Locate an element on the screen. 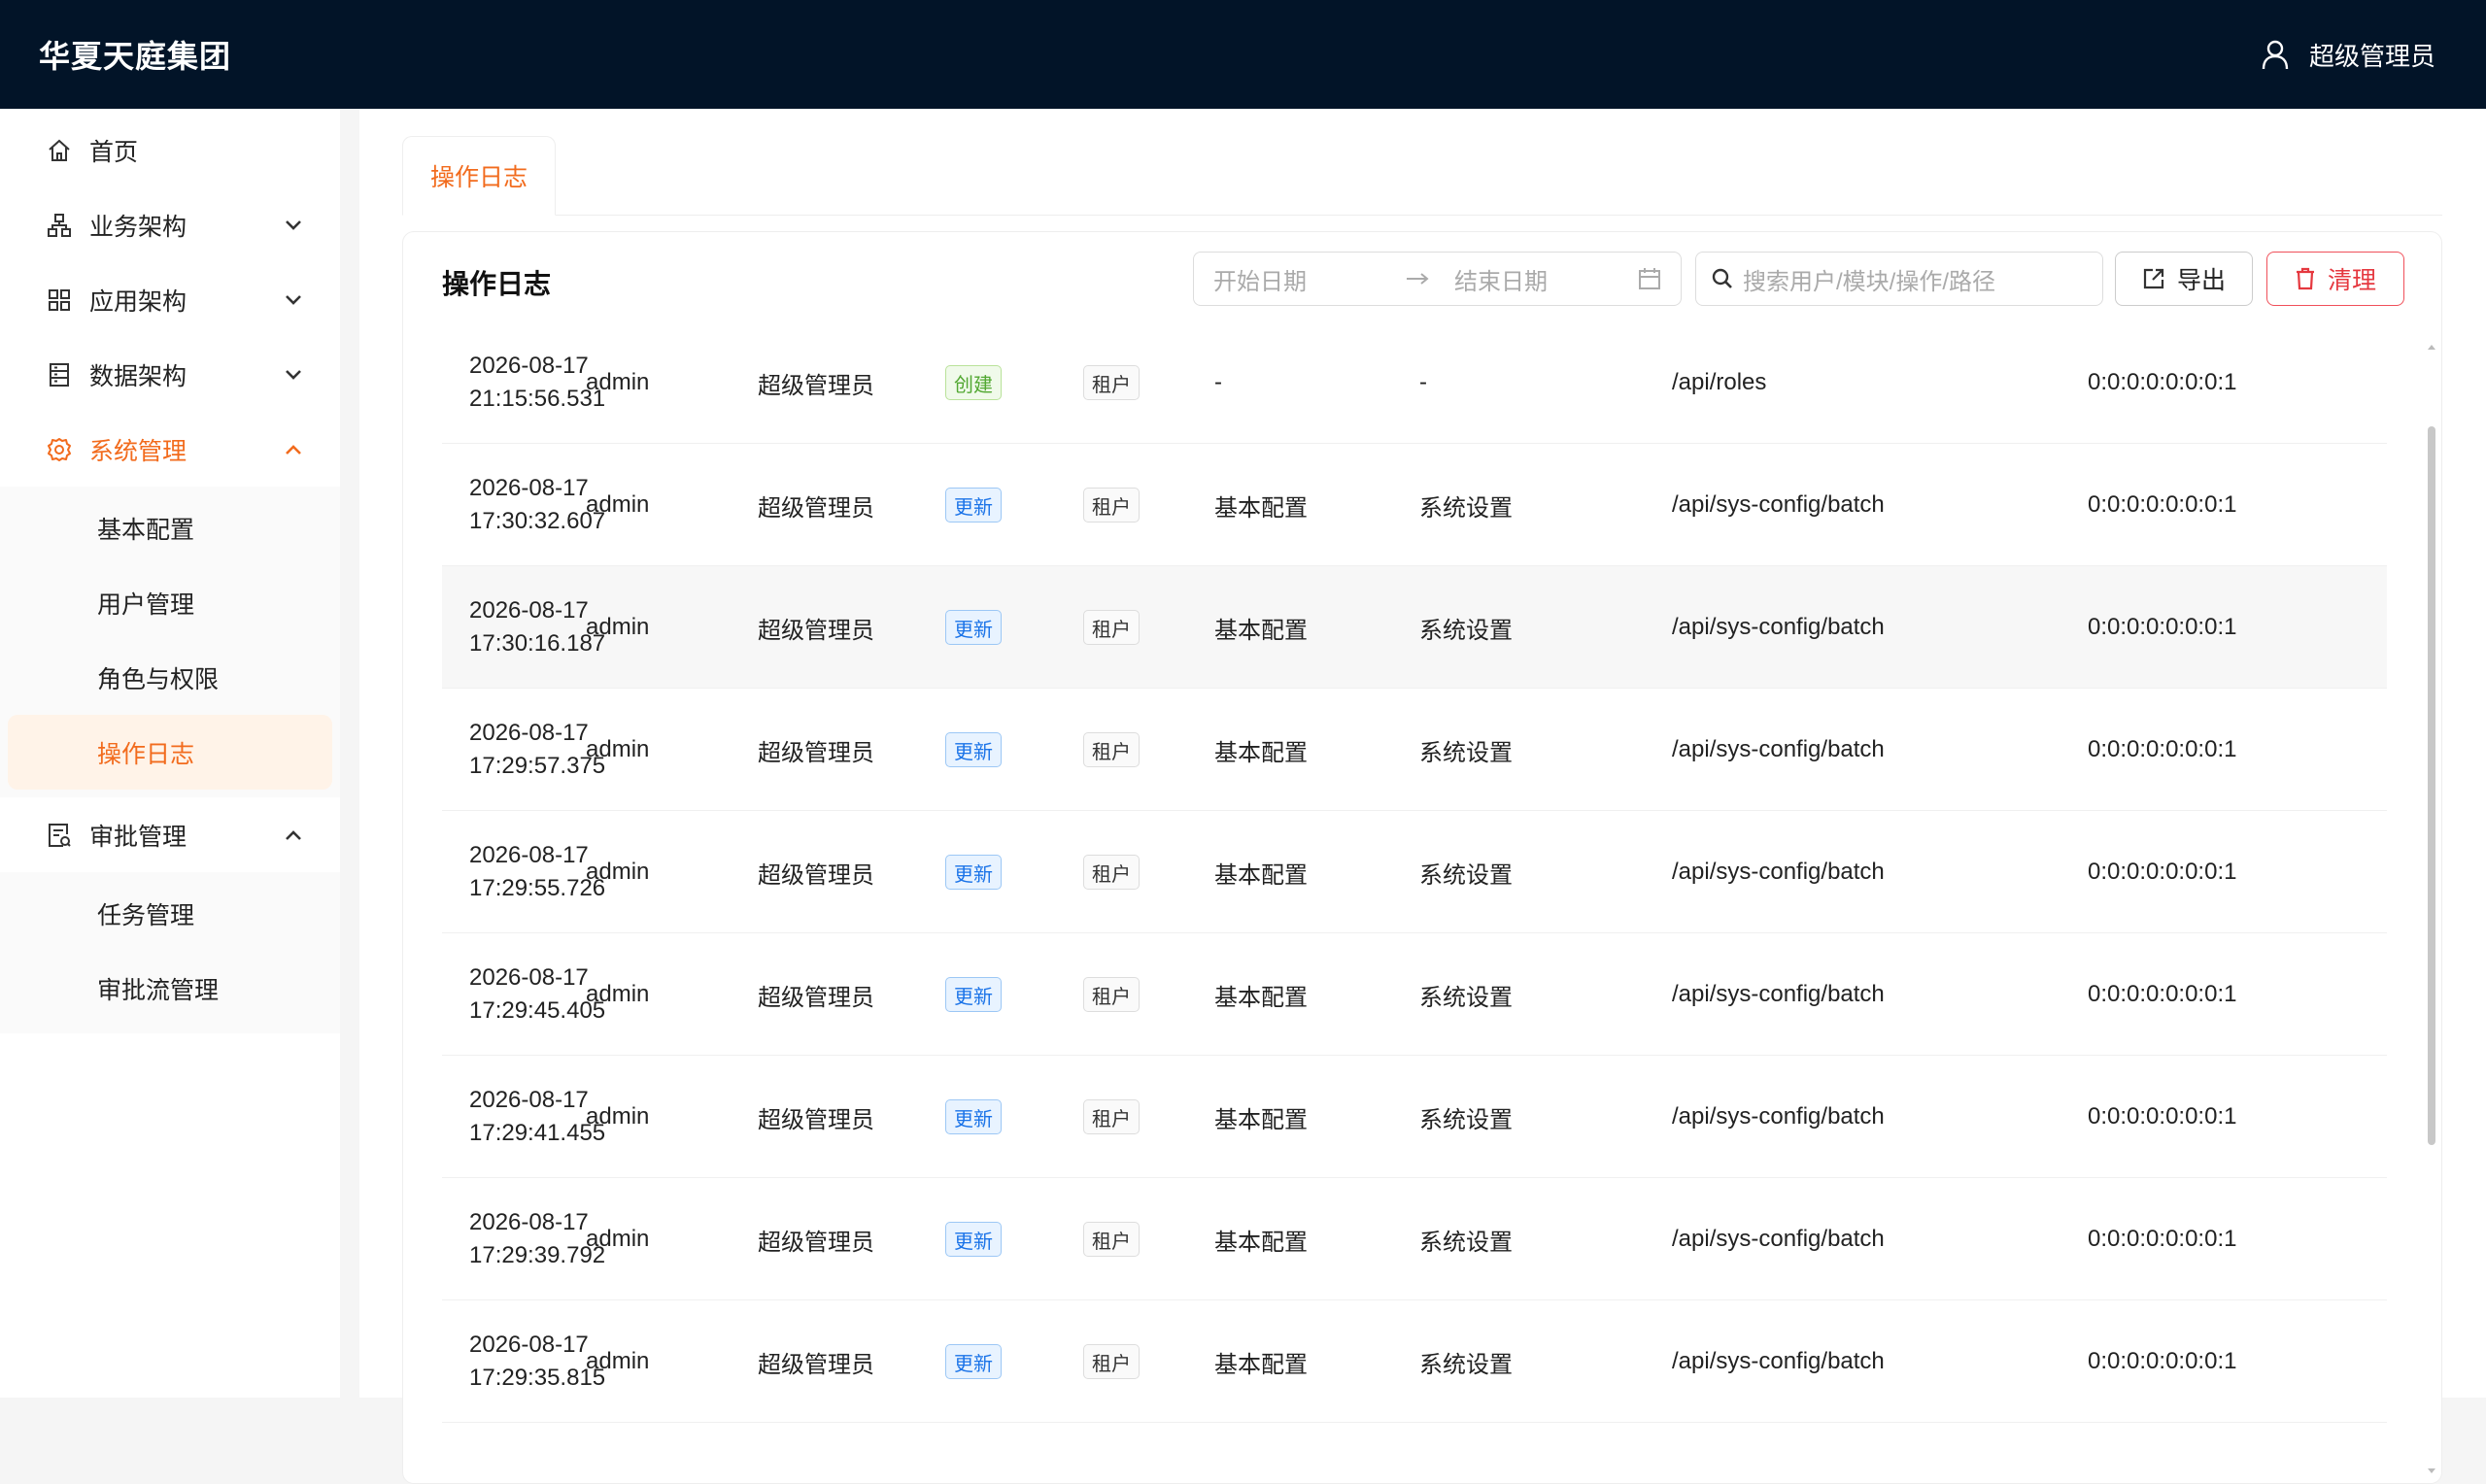 The image size is (2486, 1484). end-date-input: 结束日期 is located at coordinates (1546, 279).